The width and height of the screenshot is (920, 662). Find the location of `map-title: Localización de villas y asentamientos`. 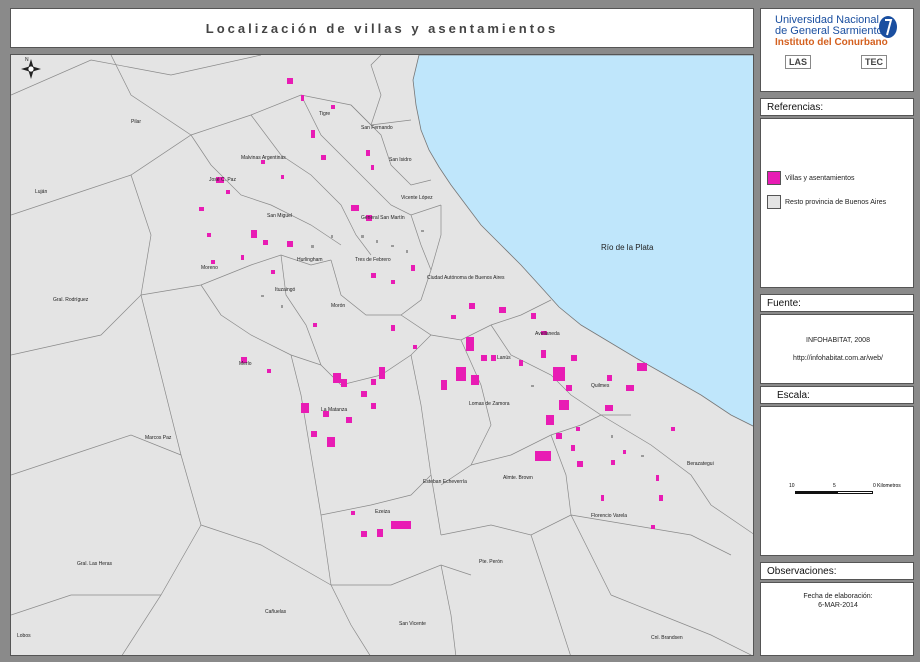

map-title: Localización de villas y asentamientos is located at coordinates (382, 28).